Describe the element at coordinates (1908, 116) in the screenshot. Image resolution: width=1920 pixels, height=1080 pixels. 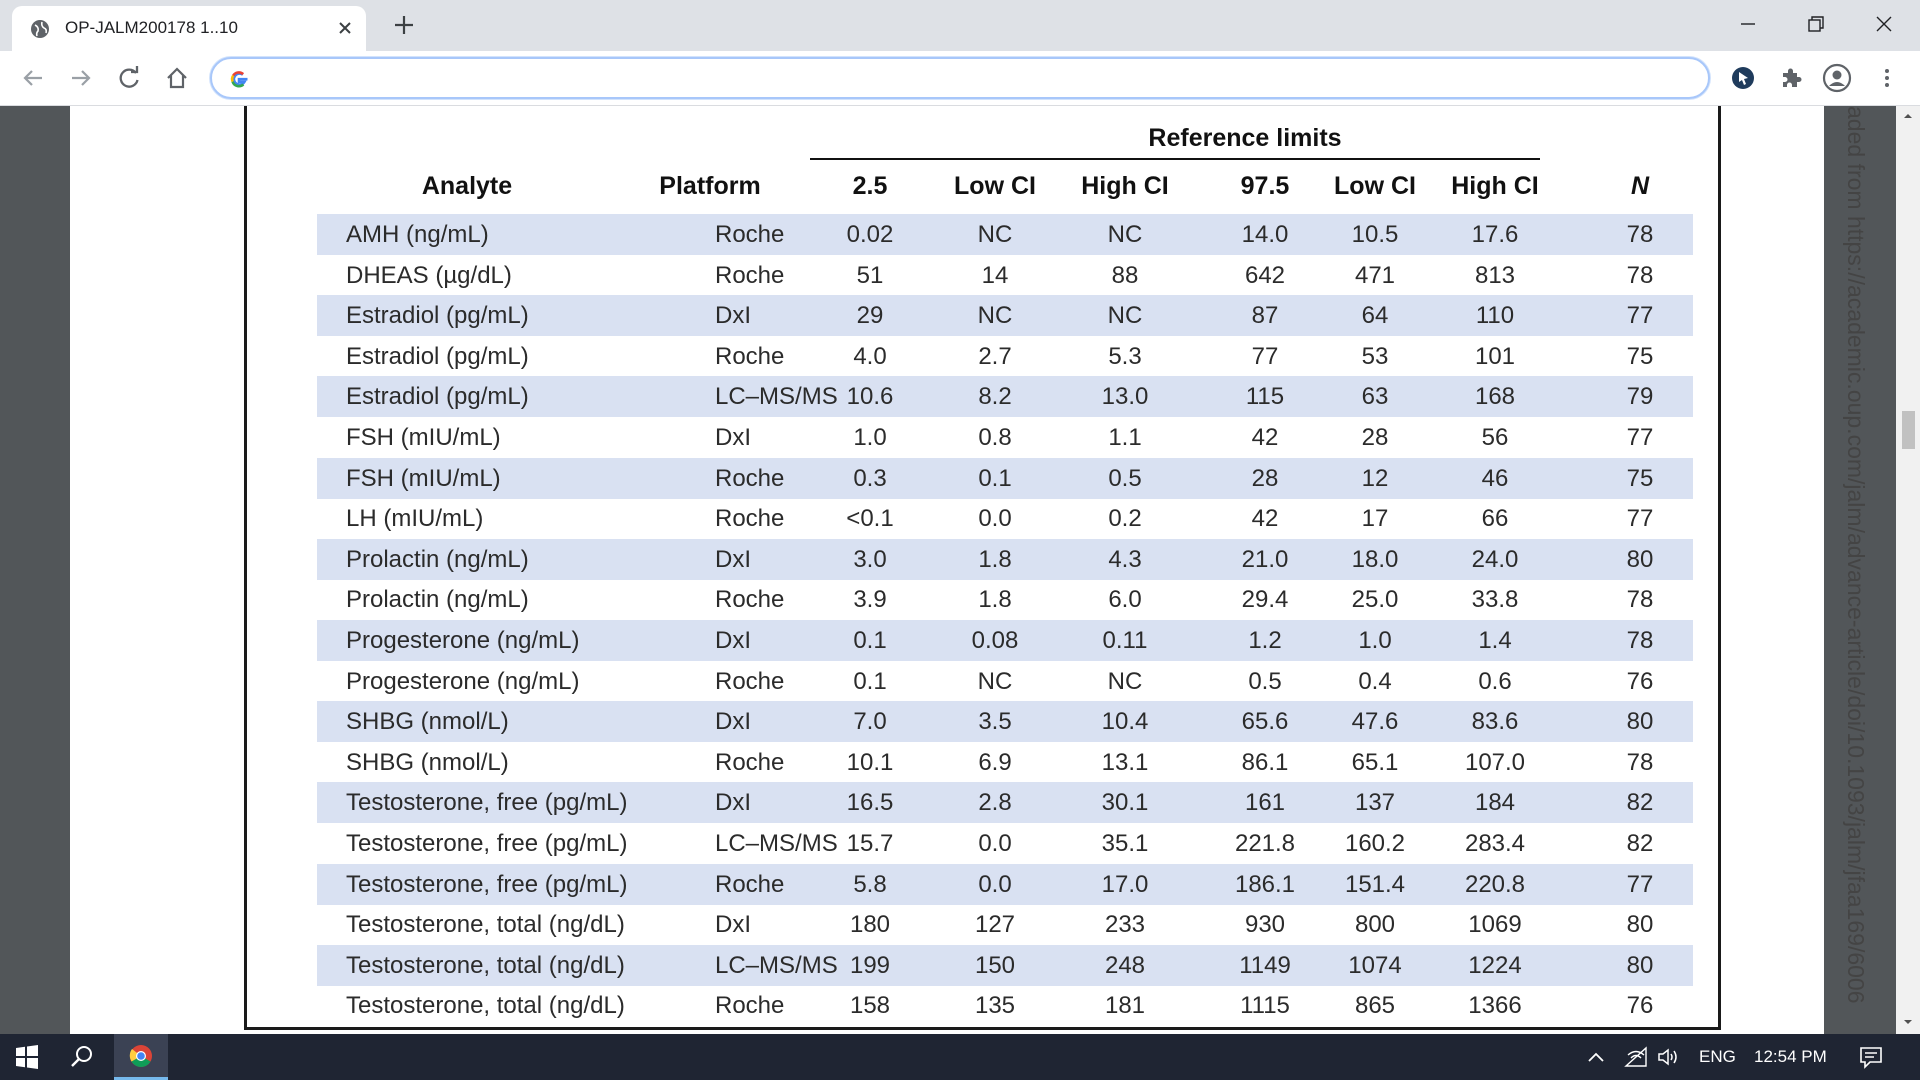
I see `scroll-up-icon` at that location.